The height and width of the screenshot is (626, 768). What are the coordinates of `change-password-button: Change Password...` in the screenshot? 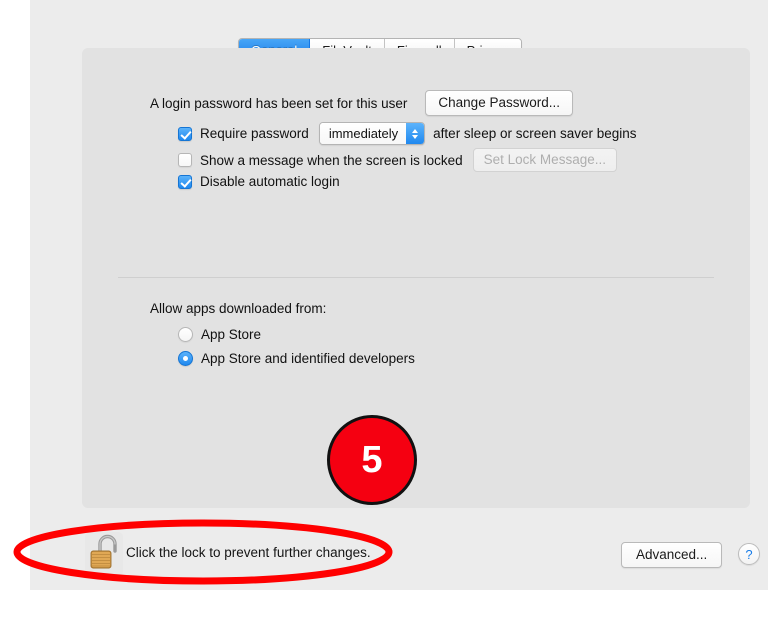 It's located at (499, 103).